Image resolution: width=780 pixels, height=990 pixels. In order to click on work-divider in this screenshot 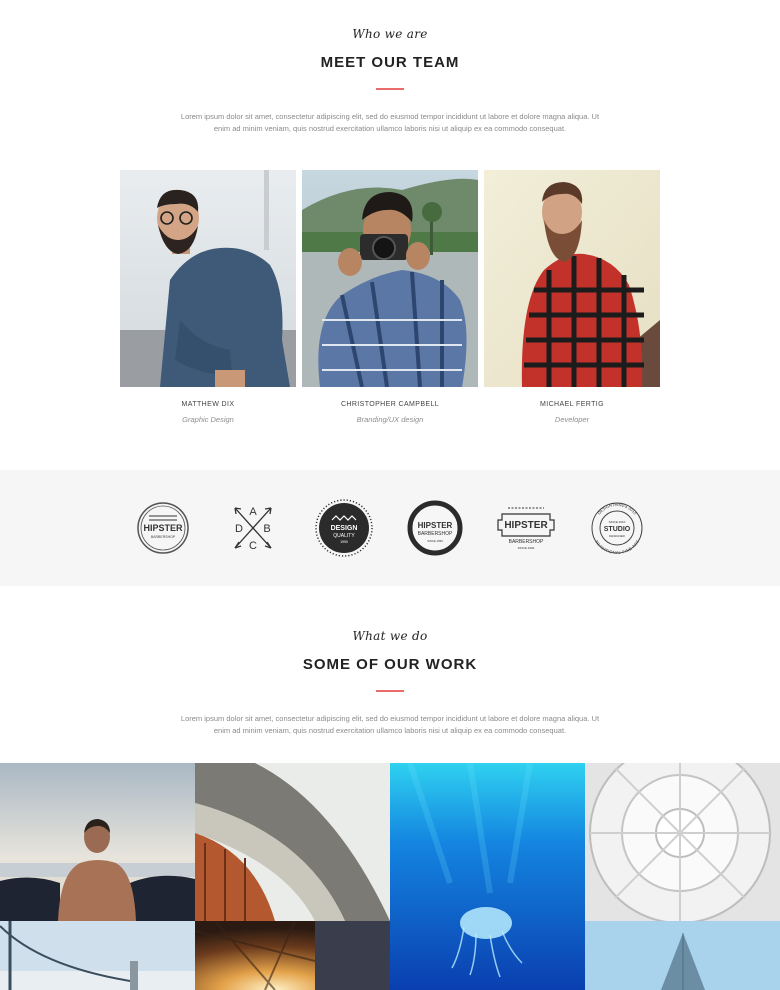, I will do `click(390, 691)`.